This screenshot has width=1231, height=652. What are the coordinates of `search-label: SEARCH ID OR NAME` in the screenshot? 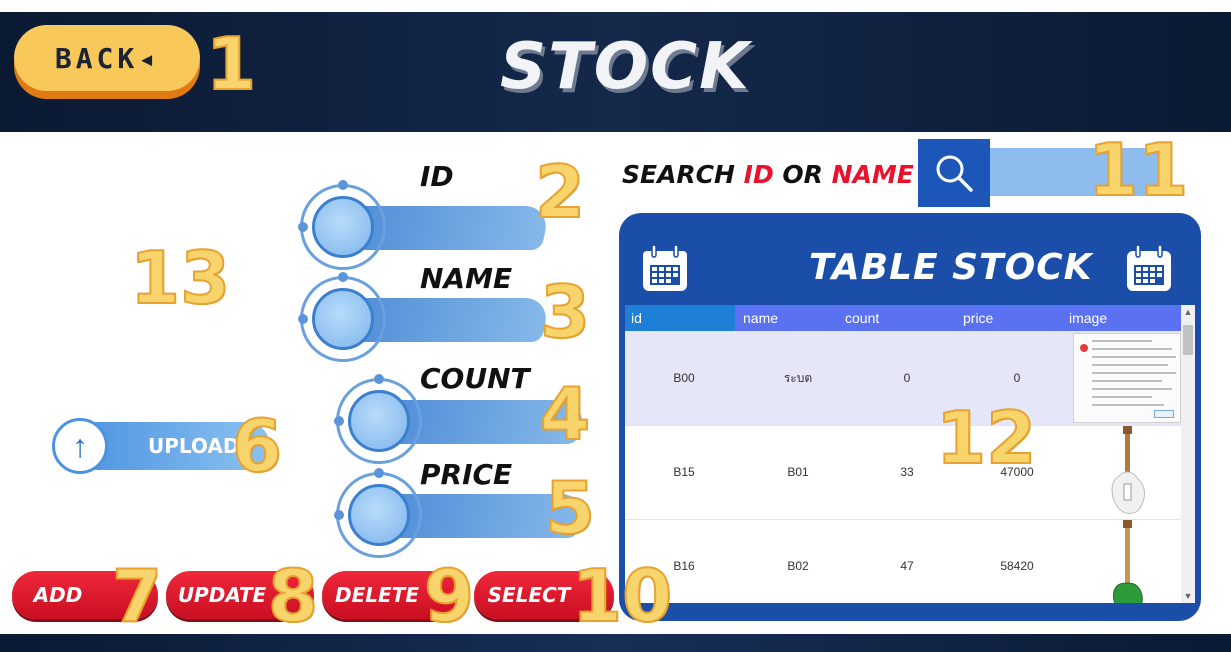 It's located at (768, 174).